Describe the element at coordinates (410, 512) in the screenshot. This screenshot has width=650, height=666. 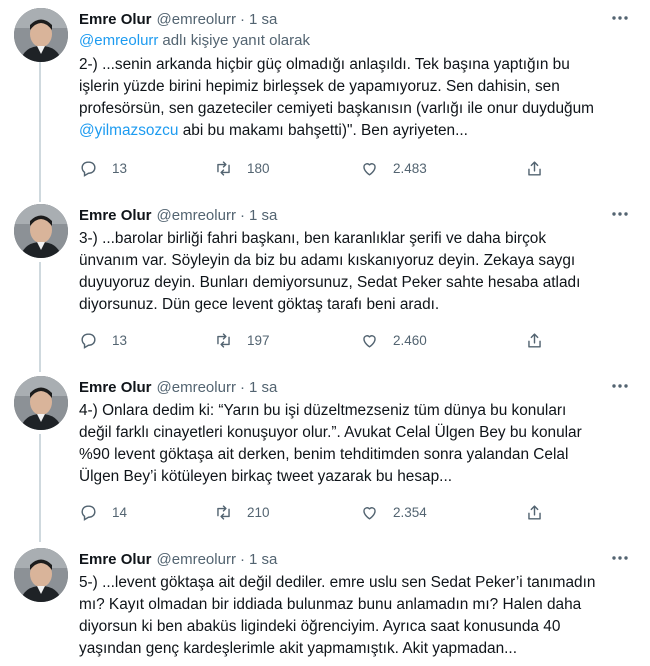
I see `like-count: 2.354` at that location.